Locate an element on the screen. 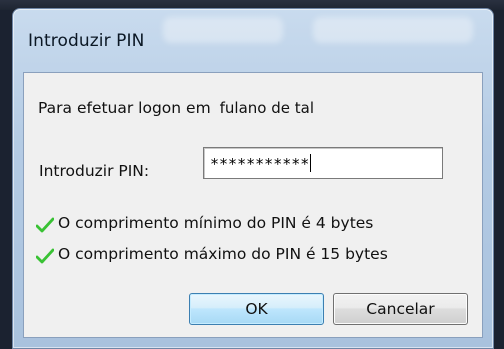  pin-min-length-rule: O comprimento mínimo do PIN é 4 bytes is located at coordinates (216, 223).